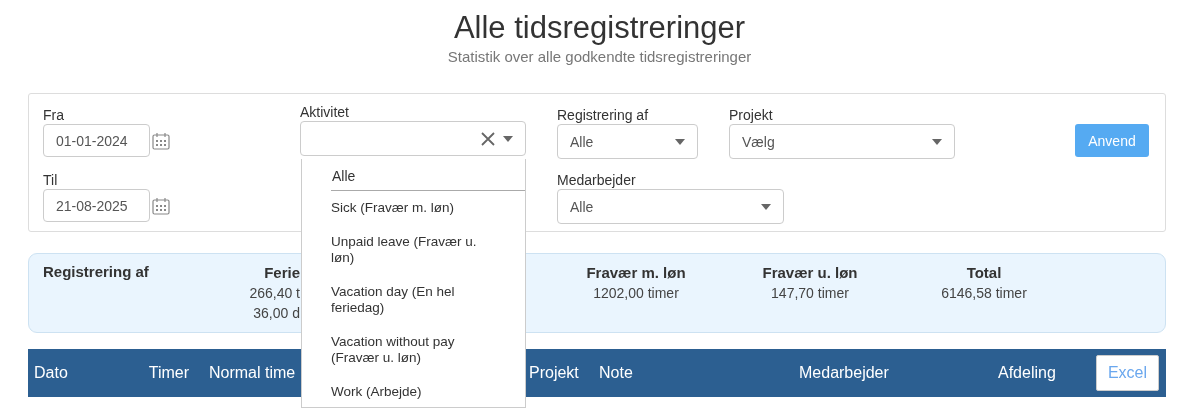 The width and height of the screenshot is (1199, 412). What do you see at coordinates (96, 205) in the screenshot?
I see `date-field: 21-08-2025` at bounding box center [96, 205].